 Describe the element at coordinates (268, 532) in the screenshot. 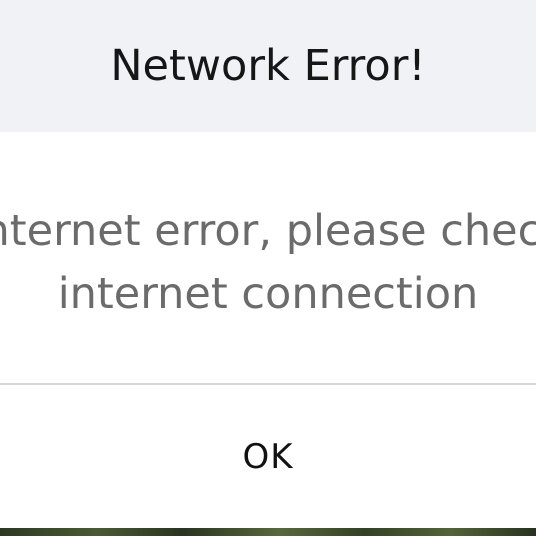

I see `background-image-strip` at that location.